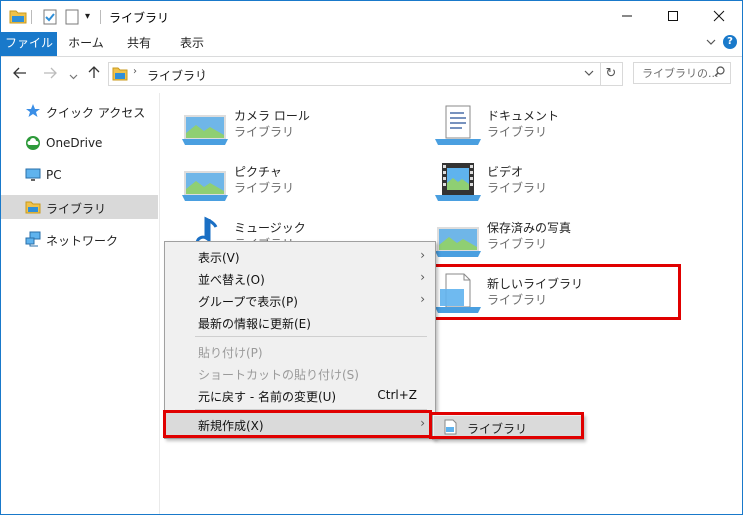 The image size is (743, 515). I want to click on title-separator, so click(100, 17).